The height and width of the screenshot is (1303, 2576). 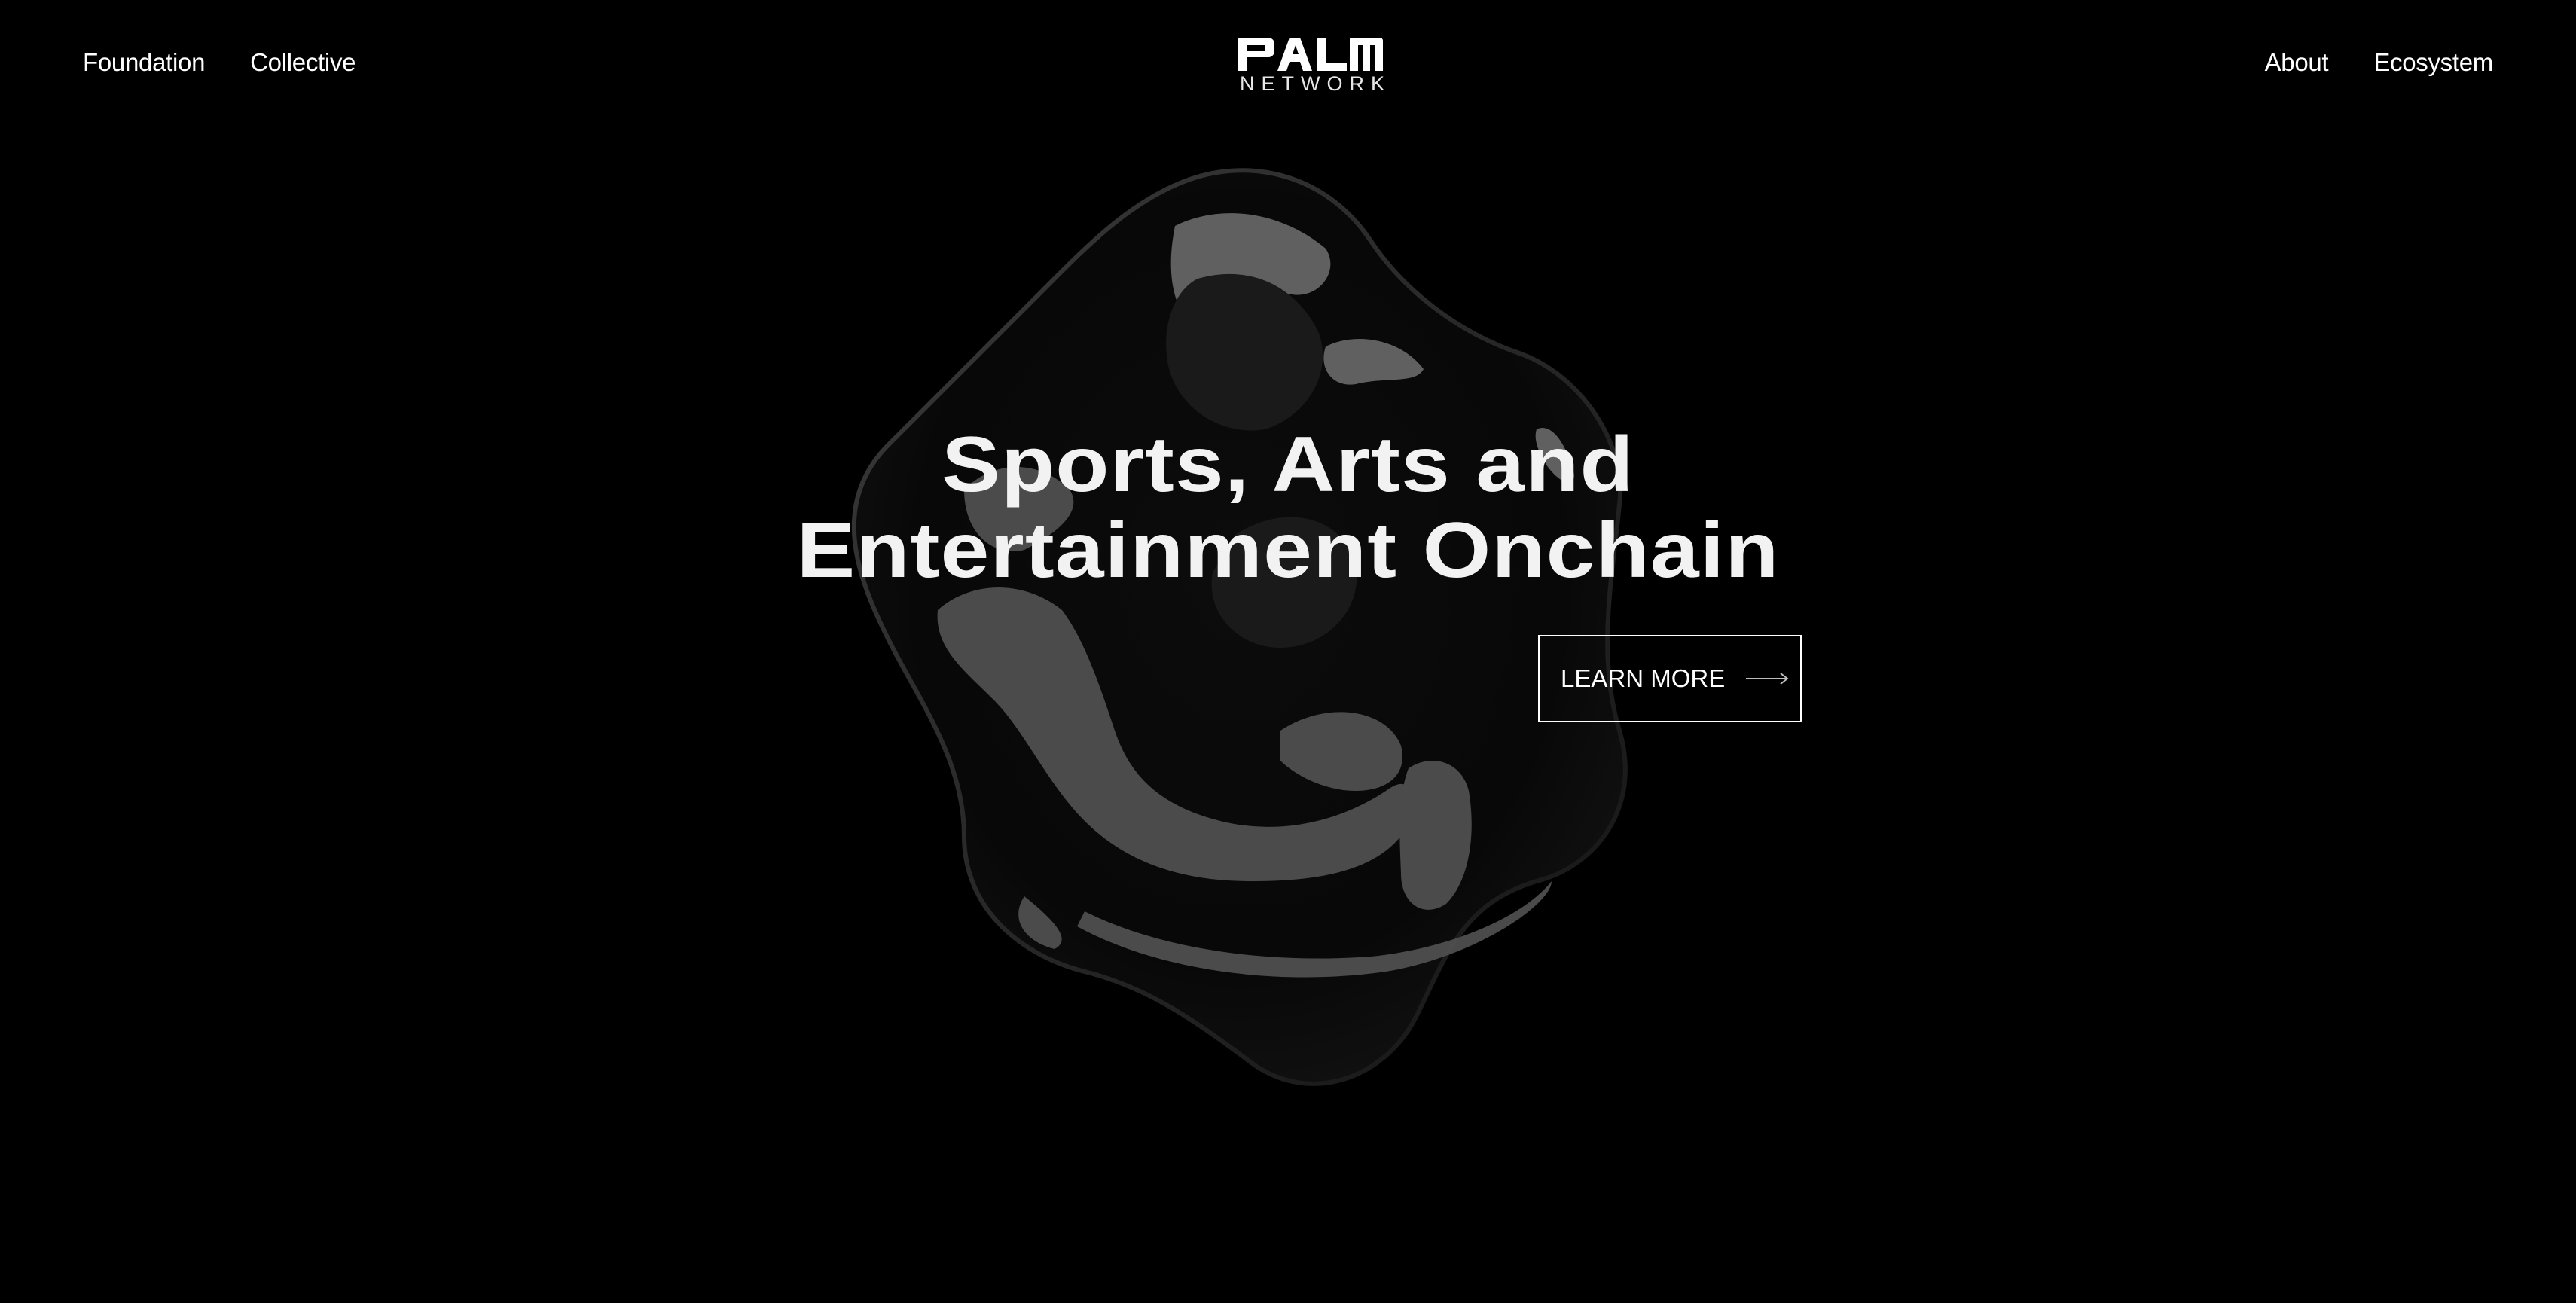 What do you see at coordinates (1288, 550) in the screenshot?
I see `hero-title-line-2: Entertainment Onchain` at bounding box center [1288, 550].